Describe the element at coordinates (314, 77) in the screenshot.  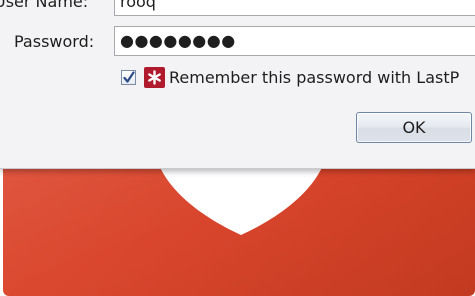
I see `remember-password-label: Remember this password with LastP` at that location.